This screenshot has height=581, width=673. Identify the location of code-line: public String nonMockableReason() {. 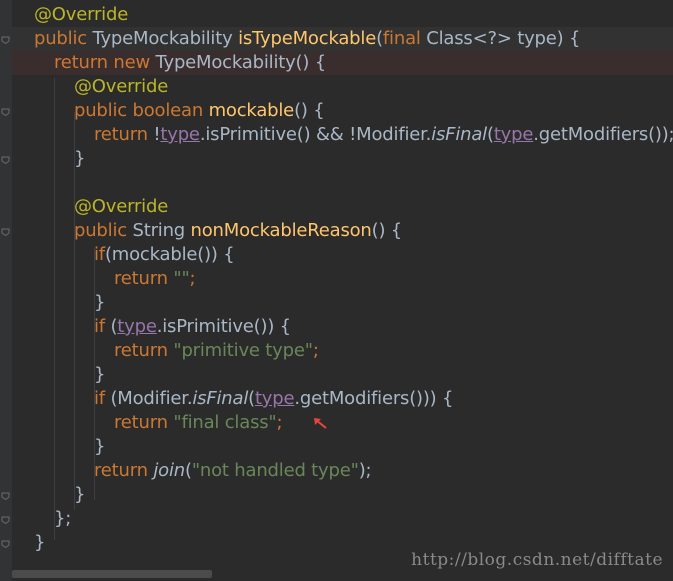
(342, 231).